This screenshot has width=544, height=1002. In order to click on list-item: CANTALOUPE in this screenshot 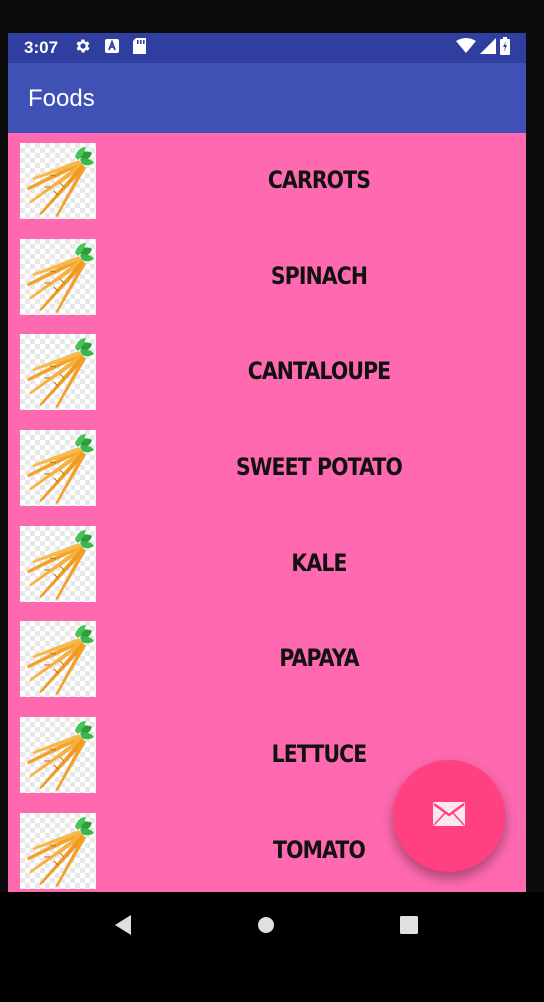, I will do `click(267, 372)`.